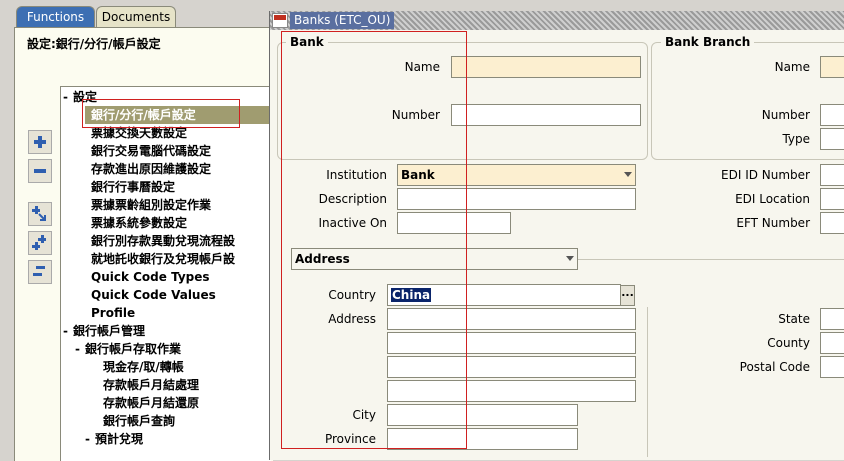  I want to click on add-icon, so click(40, 142).